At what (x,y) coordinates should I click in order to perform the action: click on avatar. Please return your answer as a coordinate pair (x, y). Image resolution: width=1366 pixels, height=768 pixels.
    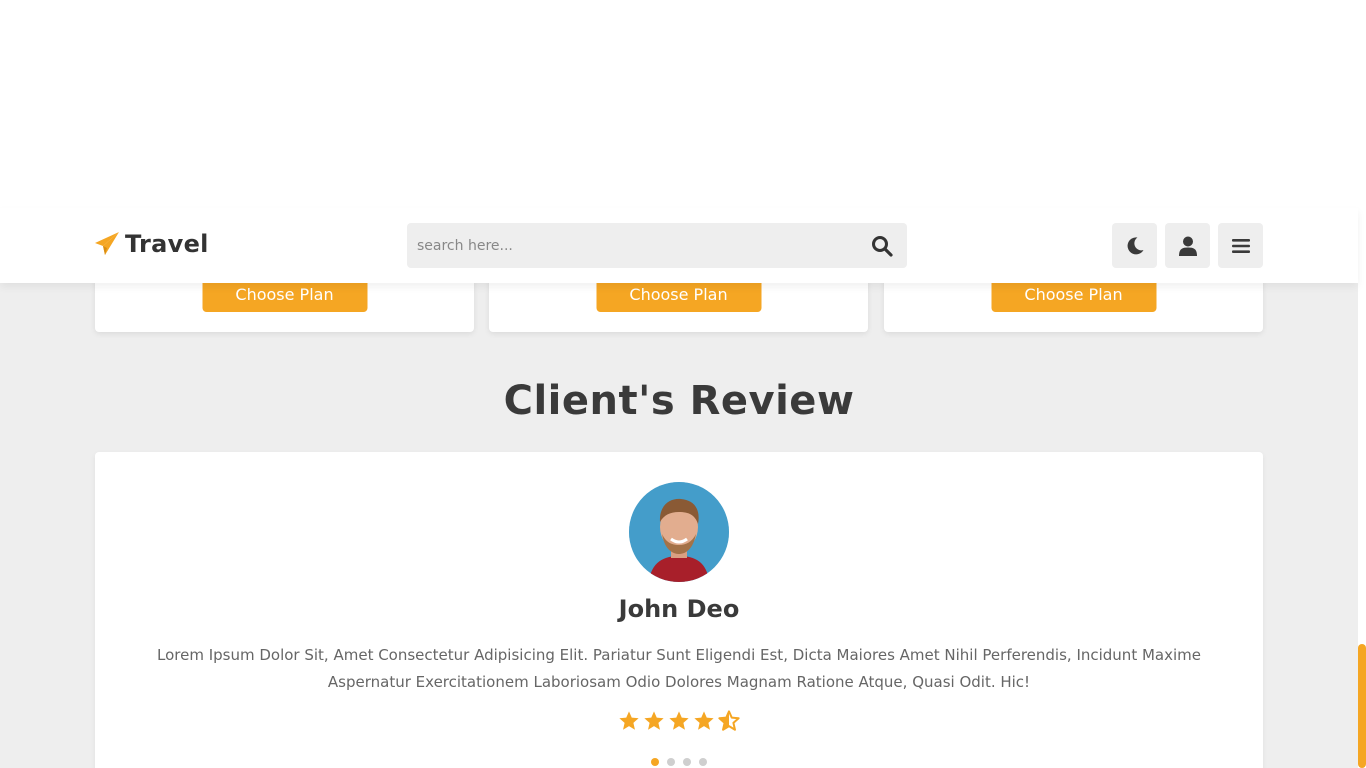
    Looking at the image, I should click on (679, 532).